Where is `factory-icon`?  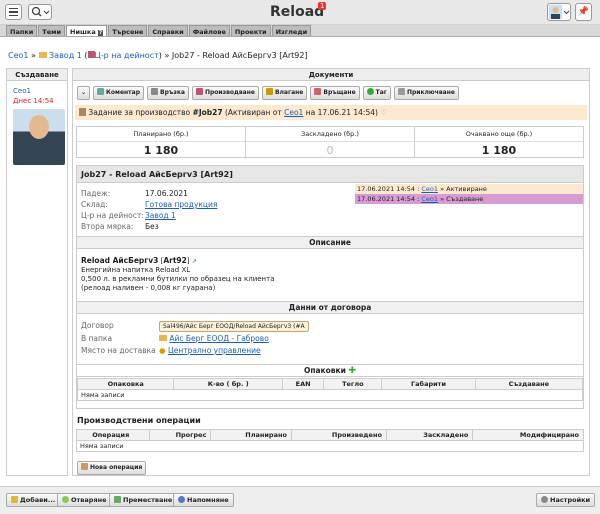
factory-icon is located at coordinates (91, 54).